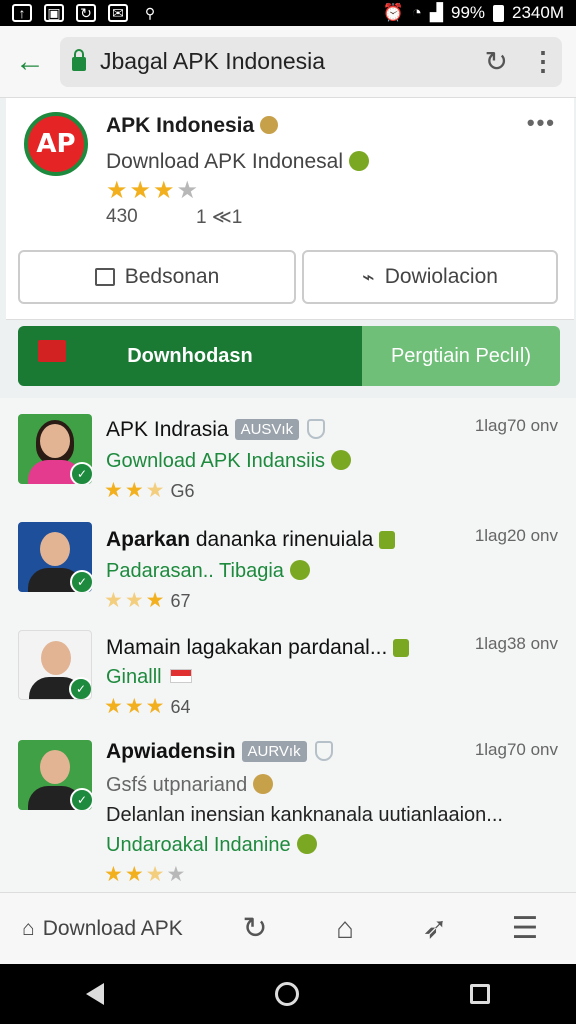  What do you see at coordinates (94, 994) in the screenshot?
I see `nav-back-icon` at bounding box center [94, 994].